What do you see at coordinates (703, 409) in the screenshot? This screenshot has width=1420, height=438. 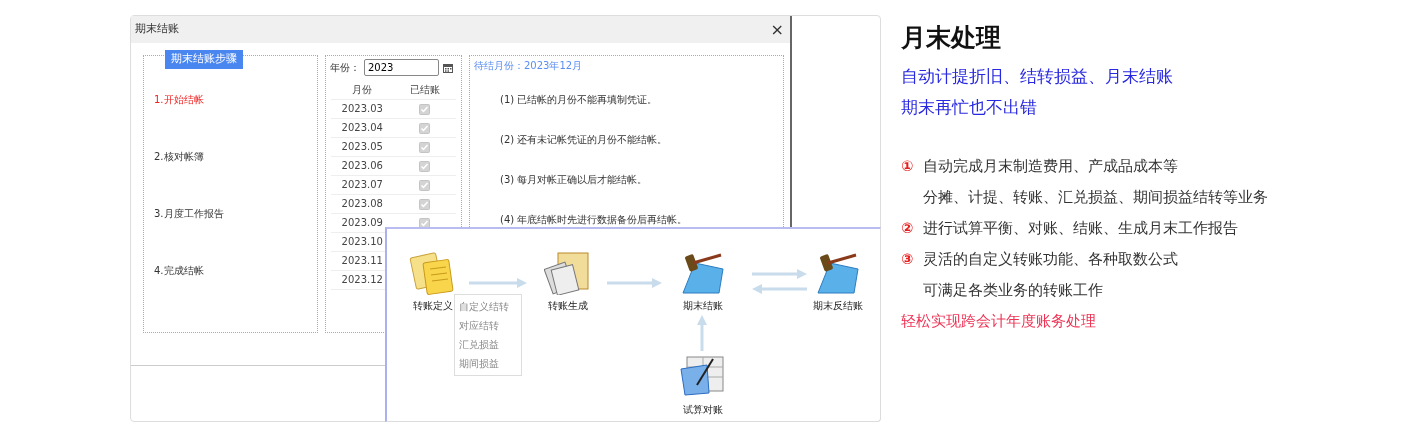 I see `node-label: 试算对账` at bounding box center [703, 409].